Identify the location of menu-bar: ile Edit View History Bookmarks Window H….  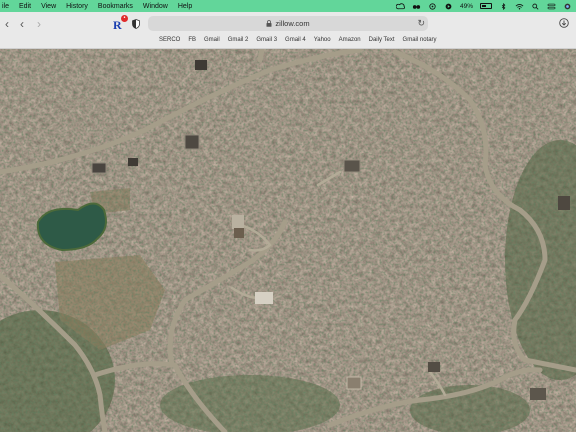
(288, 6).